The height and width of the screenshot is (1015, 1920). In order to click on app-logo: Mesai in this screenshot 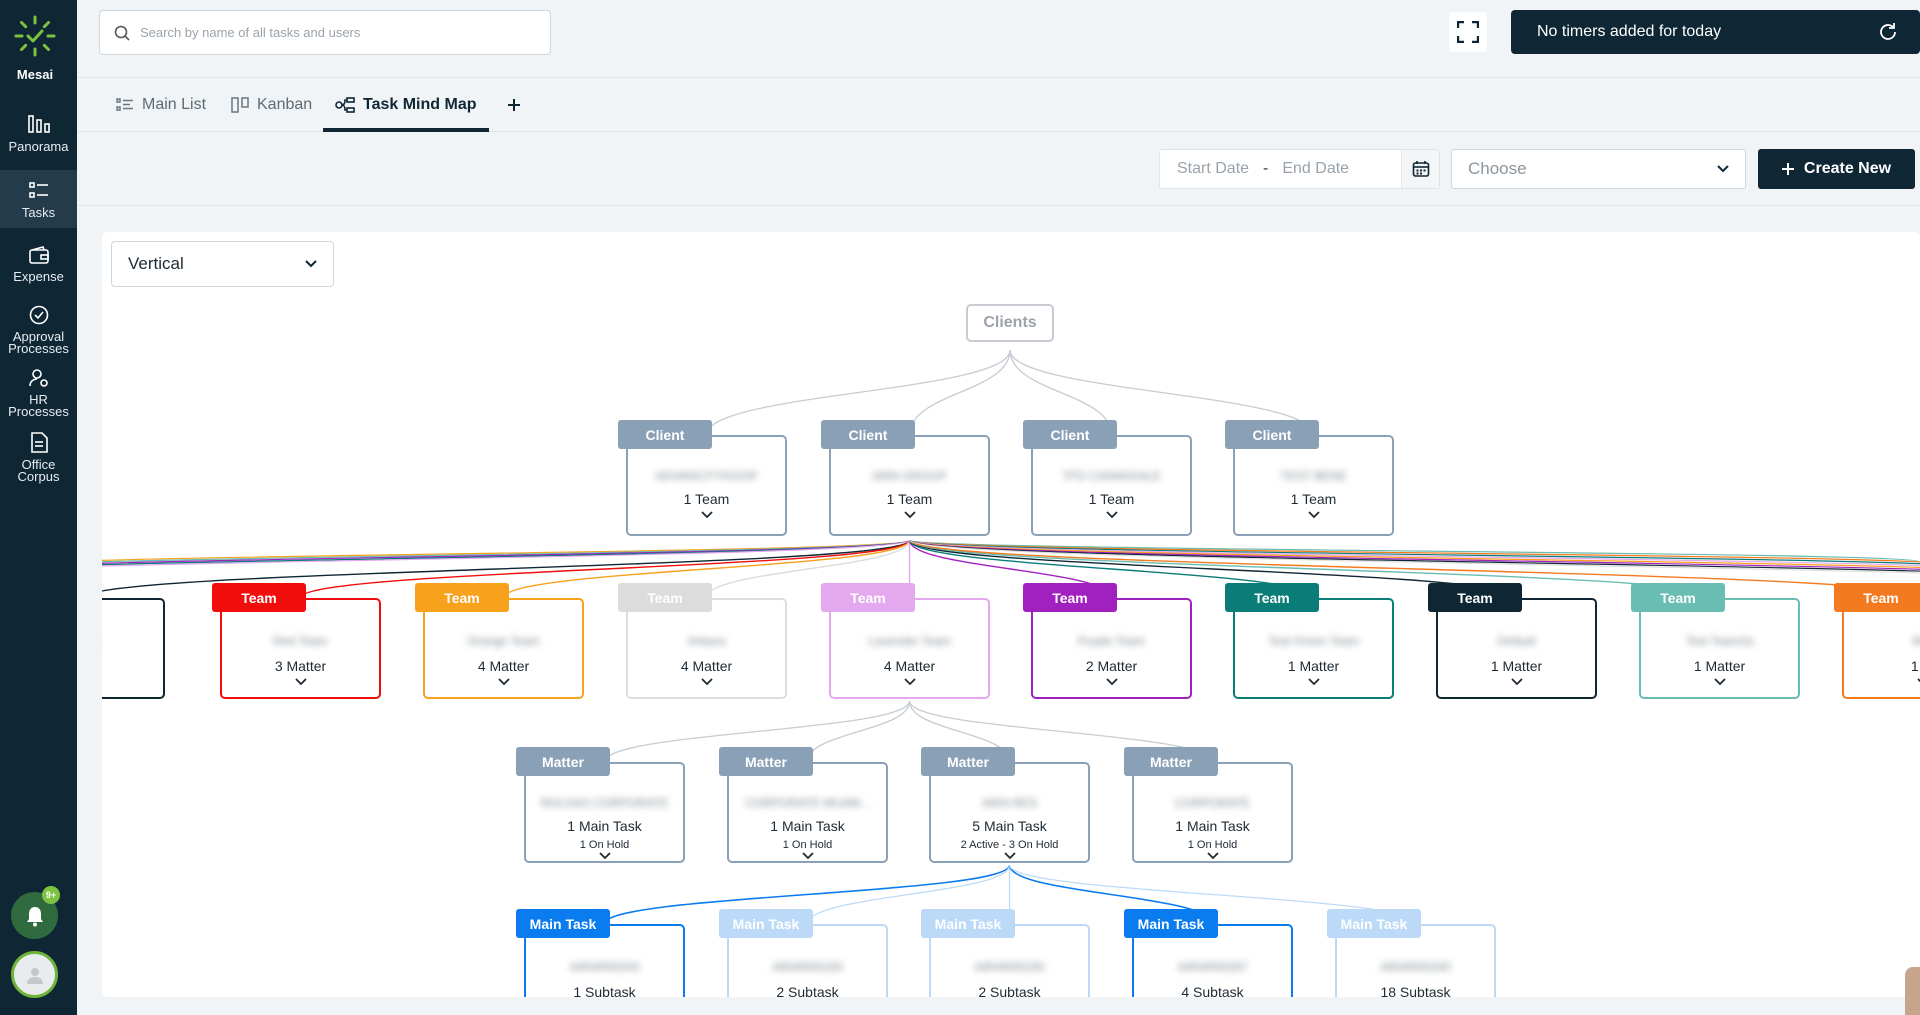, I will do `click(35, 48)`.